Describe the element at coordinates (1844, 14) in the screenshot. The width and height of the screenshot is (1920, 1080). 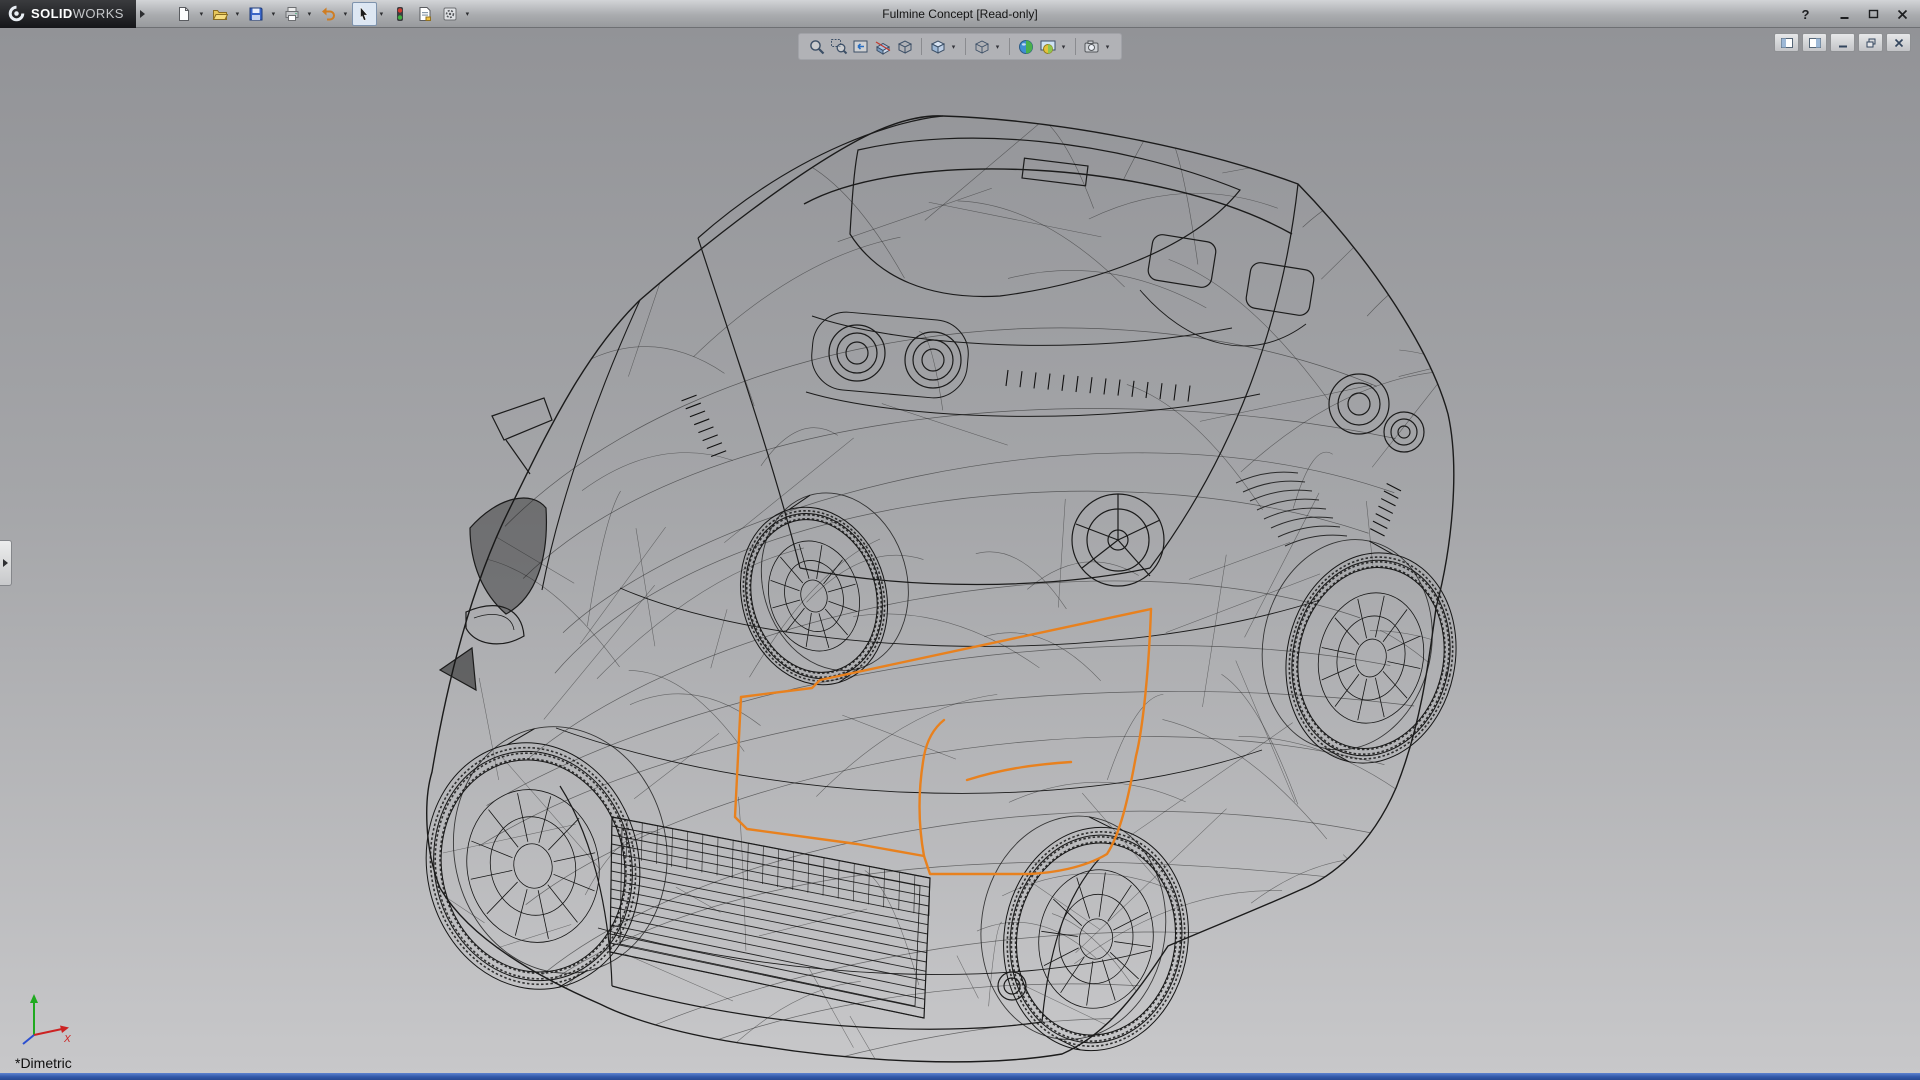
I see `minimize-button` at that location.